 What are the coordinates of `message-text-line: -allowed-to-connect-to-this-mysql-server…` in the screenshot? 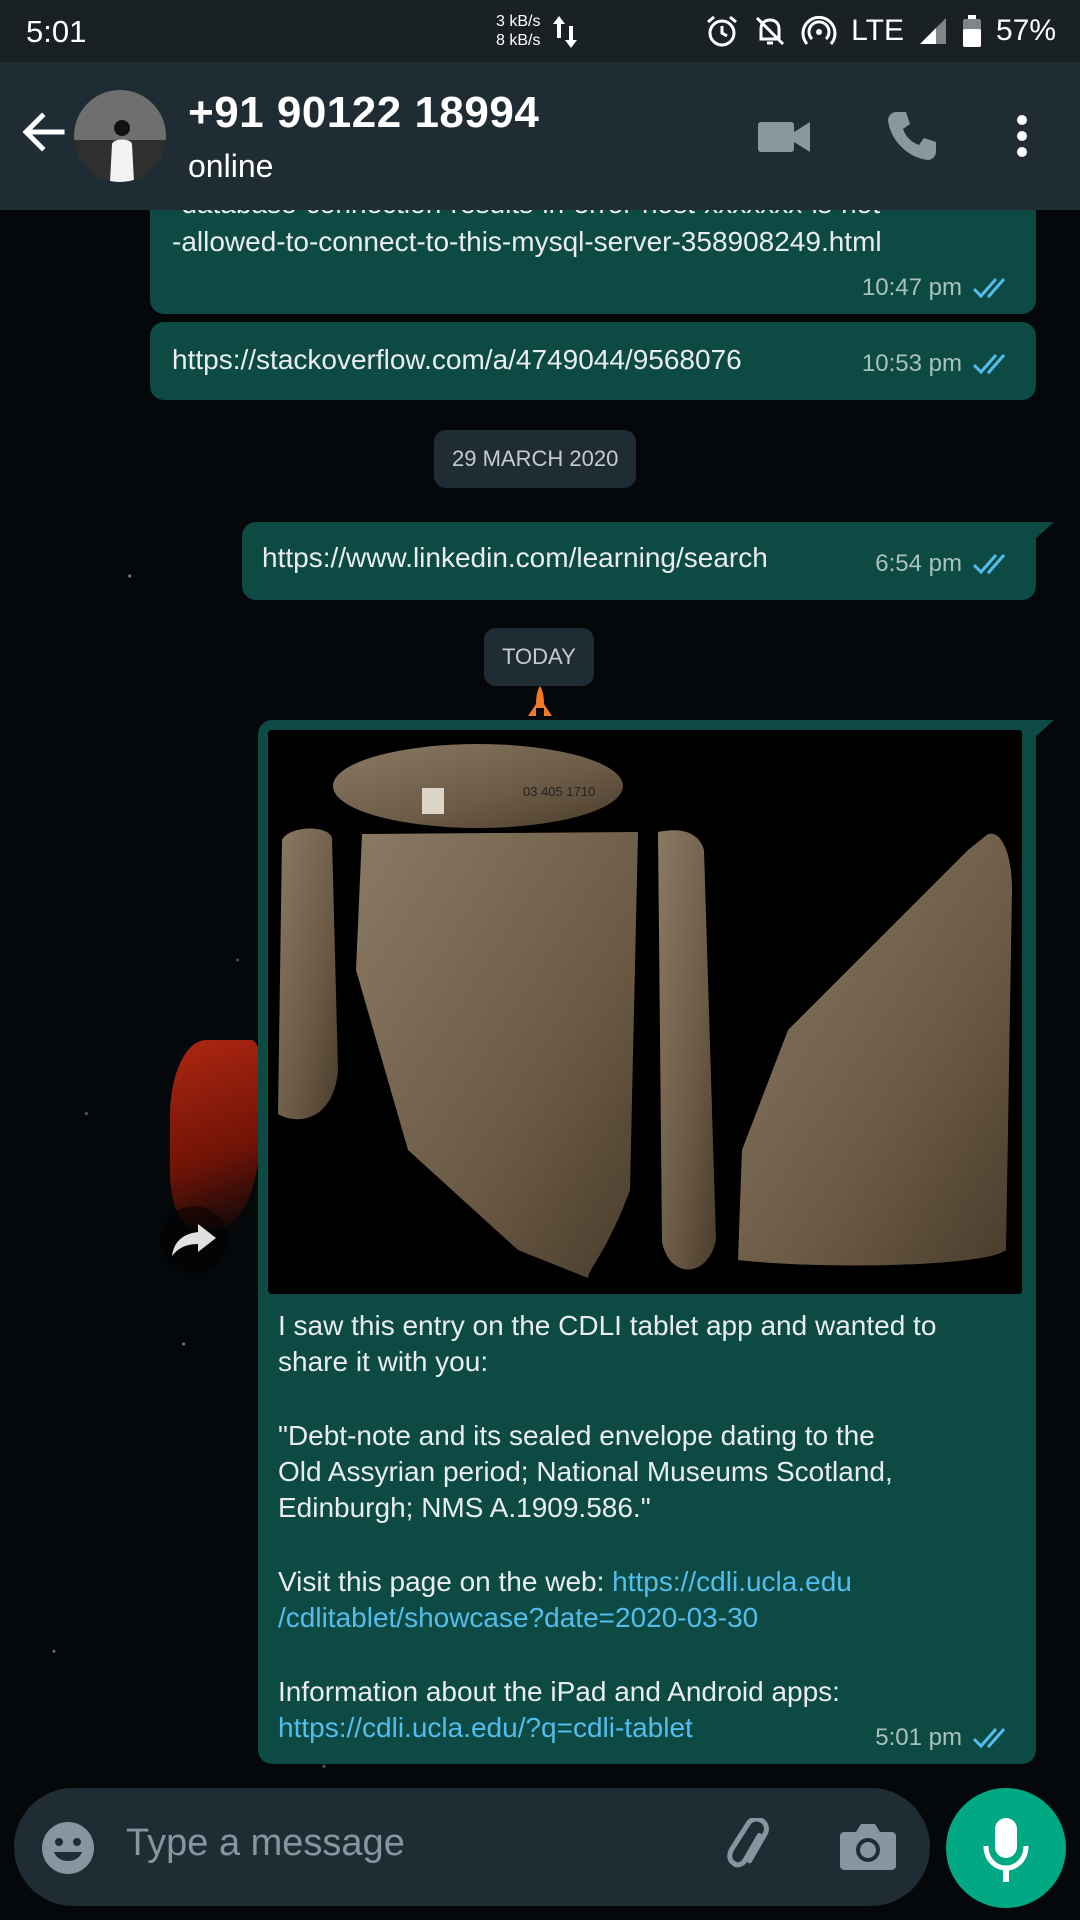 It's located at (527, 242).